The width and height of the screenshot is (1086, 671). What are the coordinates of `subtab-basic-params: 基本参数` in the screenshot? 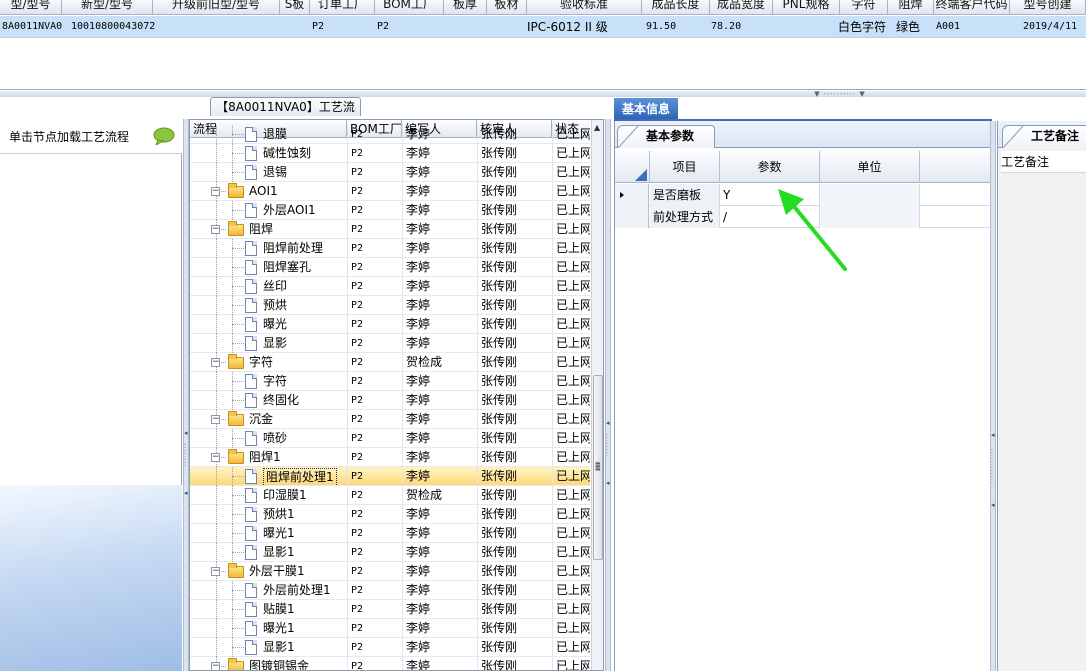 It's located at (666, 136).